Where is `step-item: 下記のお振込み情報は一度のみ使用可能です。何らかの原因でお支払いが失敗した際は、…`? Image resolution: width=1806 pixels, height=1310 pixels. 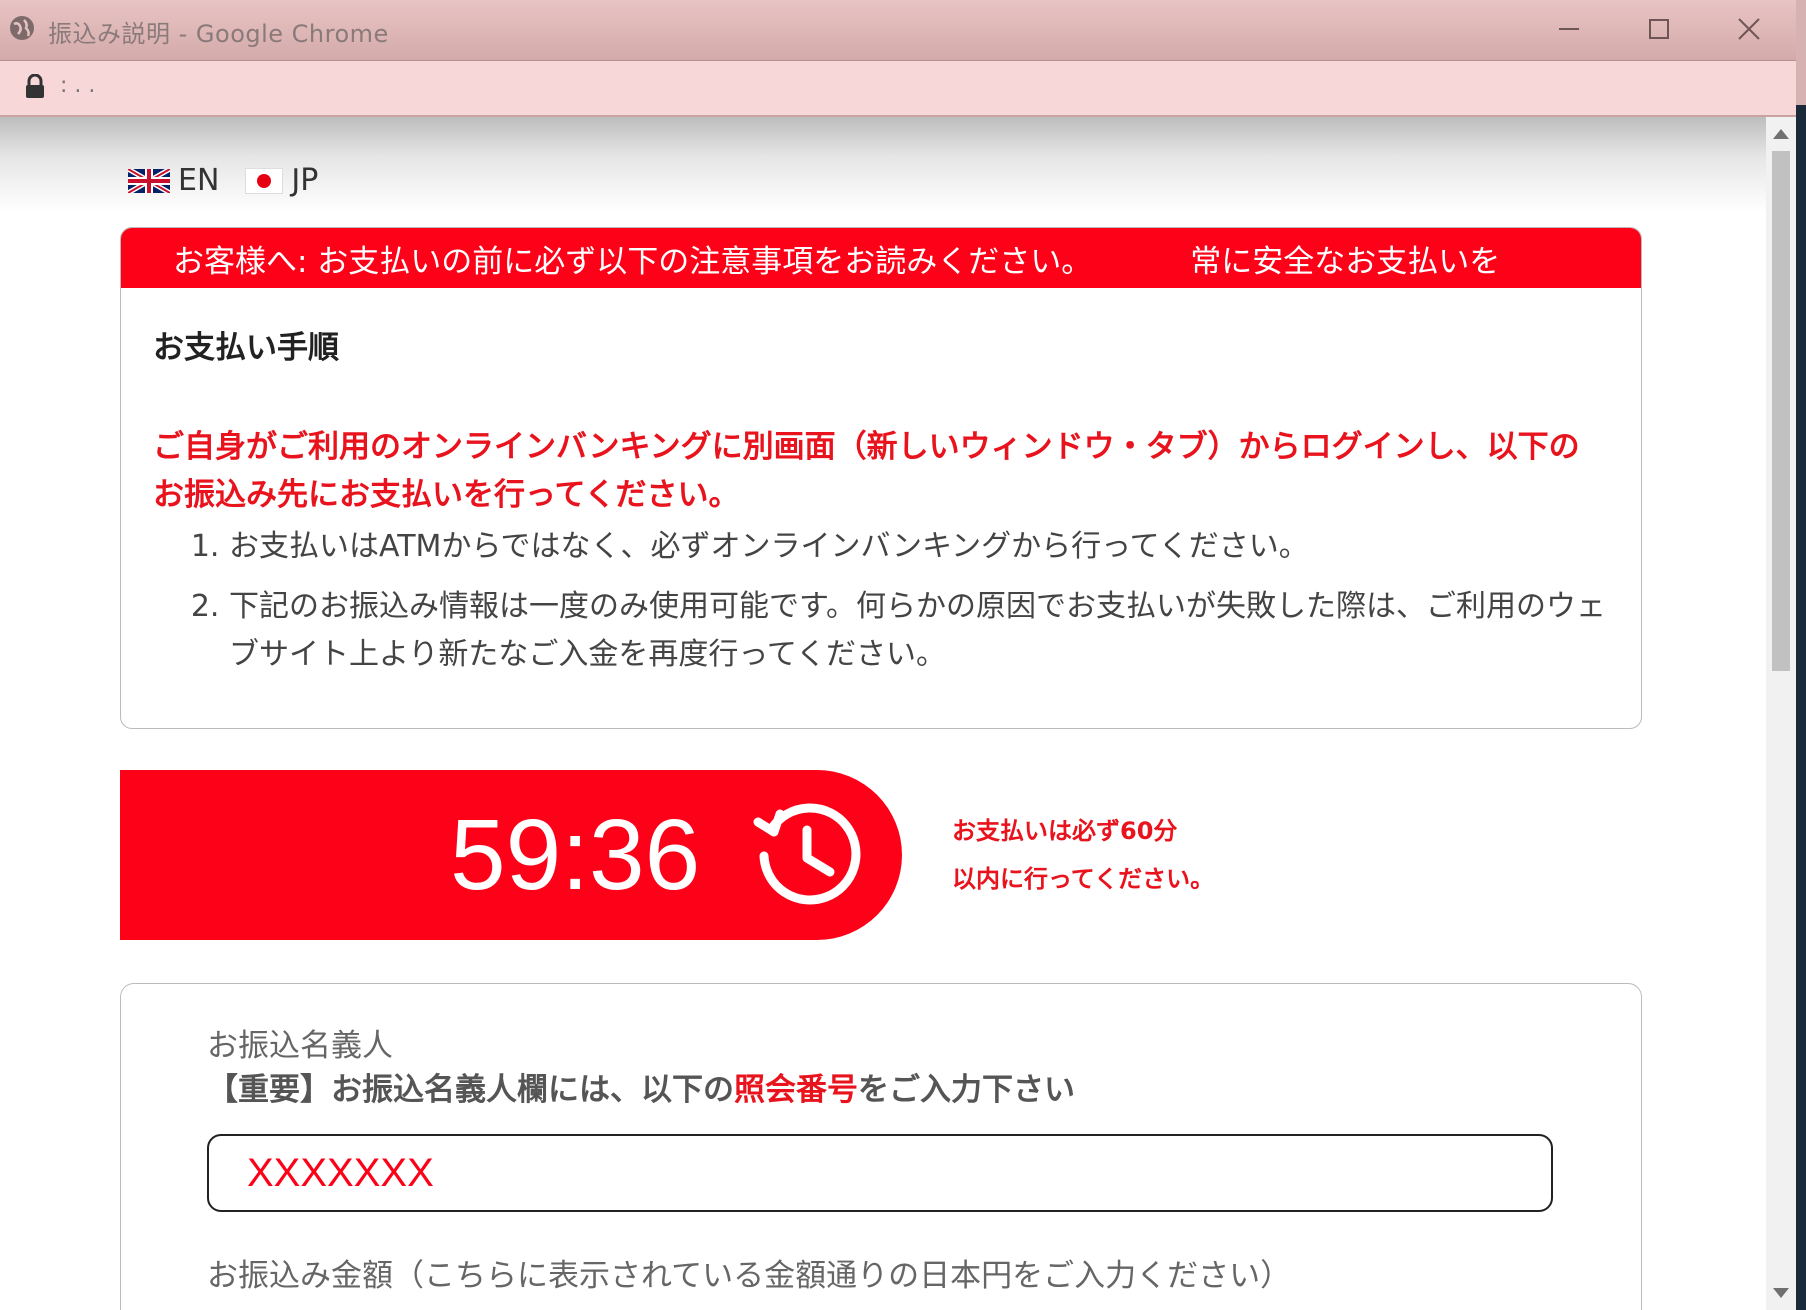 step-item: 下記のお振込み情報は一度のみ使用可能です。何らかの原因でお支払いが失敗した際は、… is located at coordinates (918, 631).